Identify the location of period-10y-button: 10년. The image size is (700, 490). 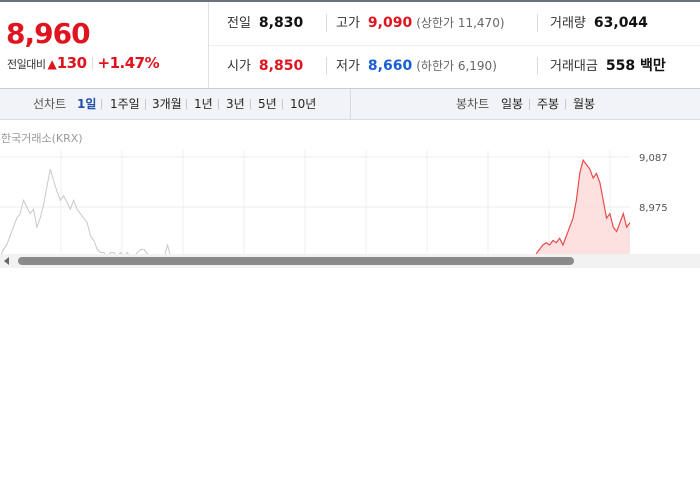
(303, 104).